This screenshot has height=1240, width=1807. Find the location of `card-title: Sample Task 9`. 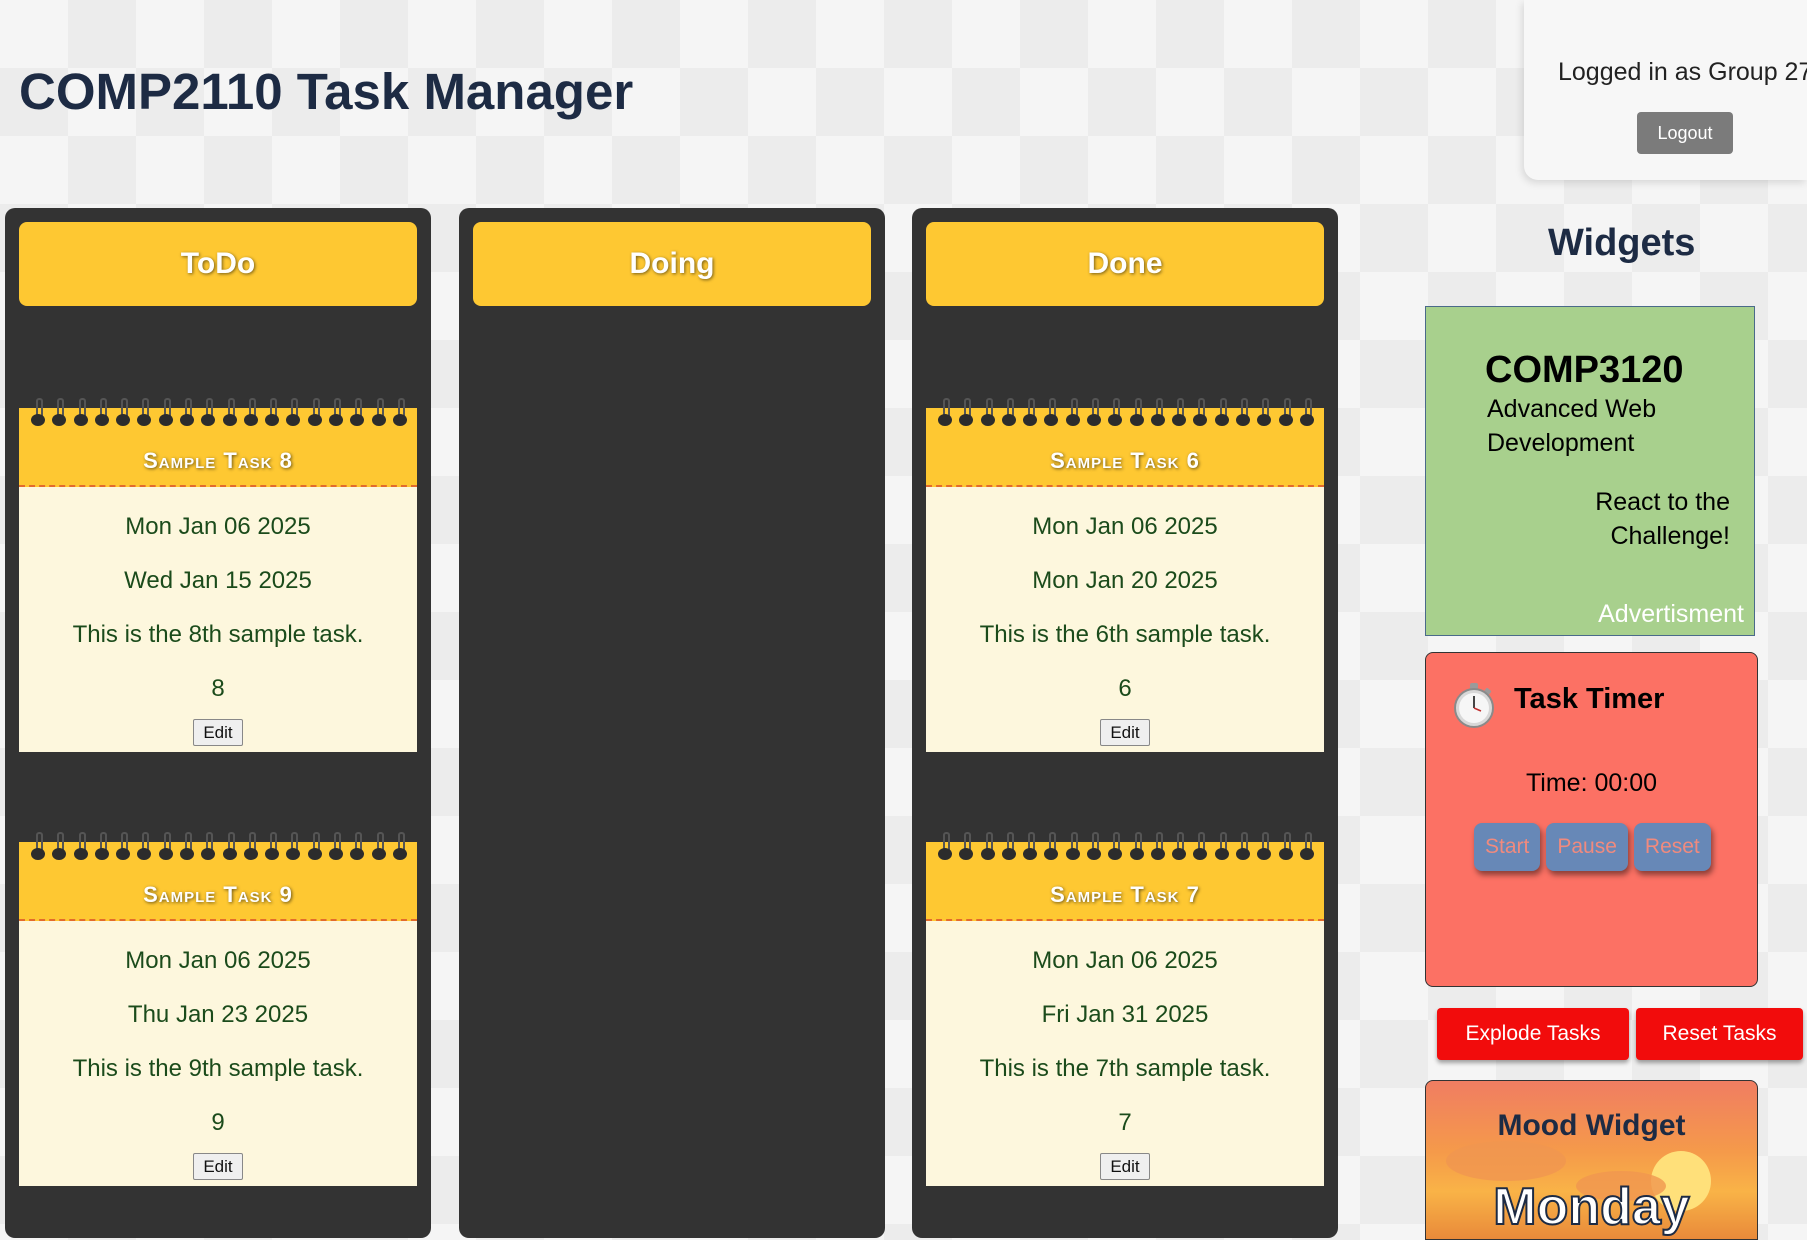

card-title: Sample Task 9 is located at coordinates (218, 894).